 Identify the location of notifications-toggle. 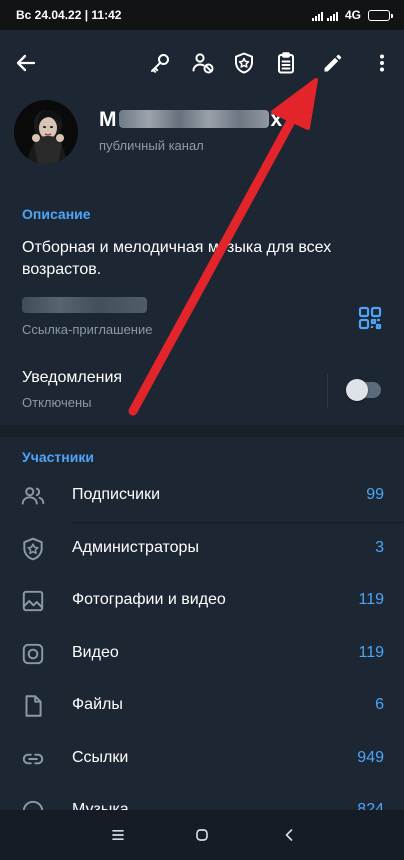
(363, 390).